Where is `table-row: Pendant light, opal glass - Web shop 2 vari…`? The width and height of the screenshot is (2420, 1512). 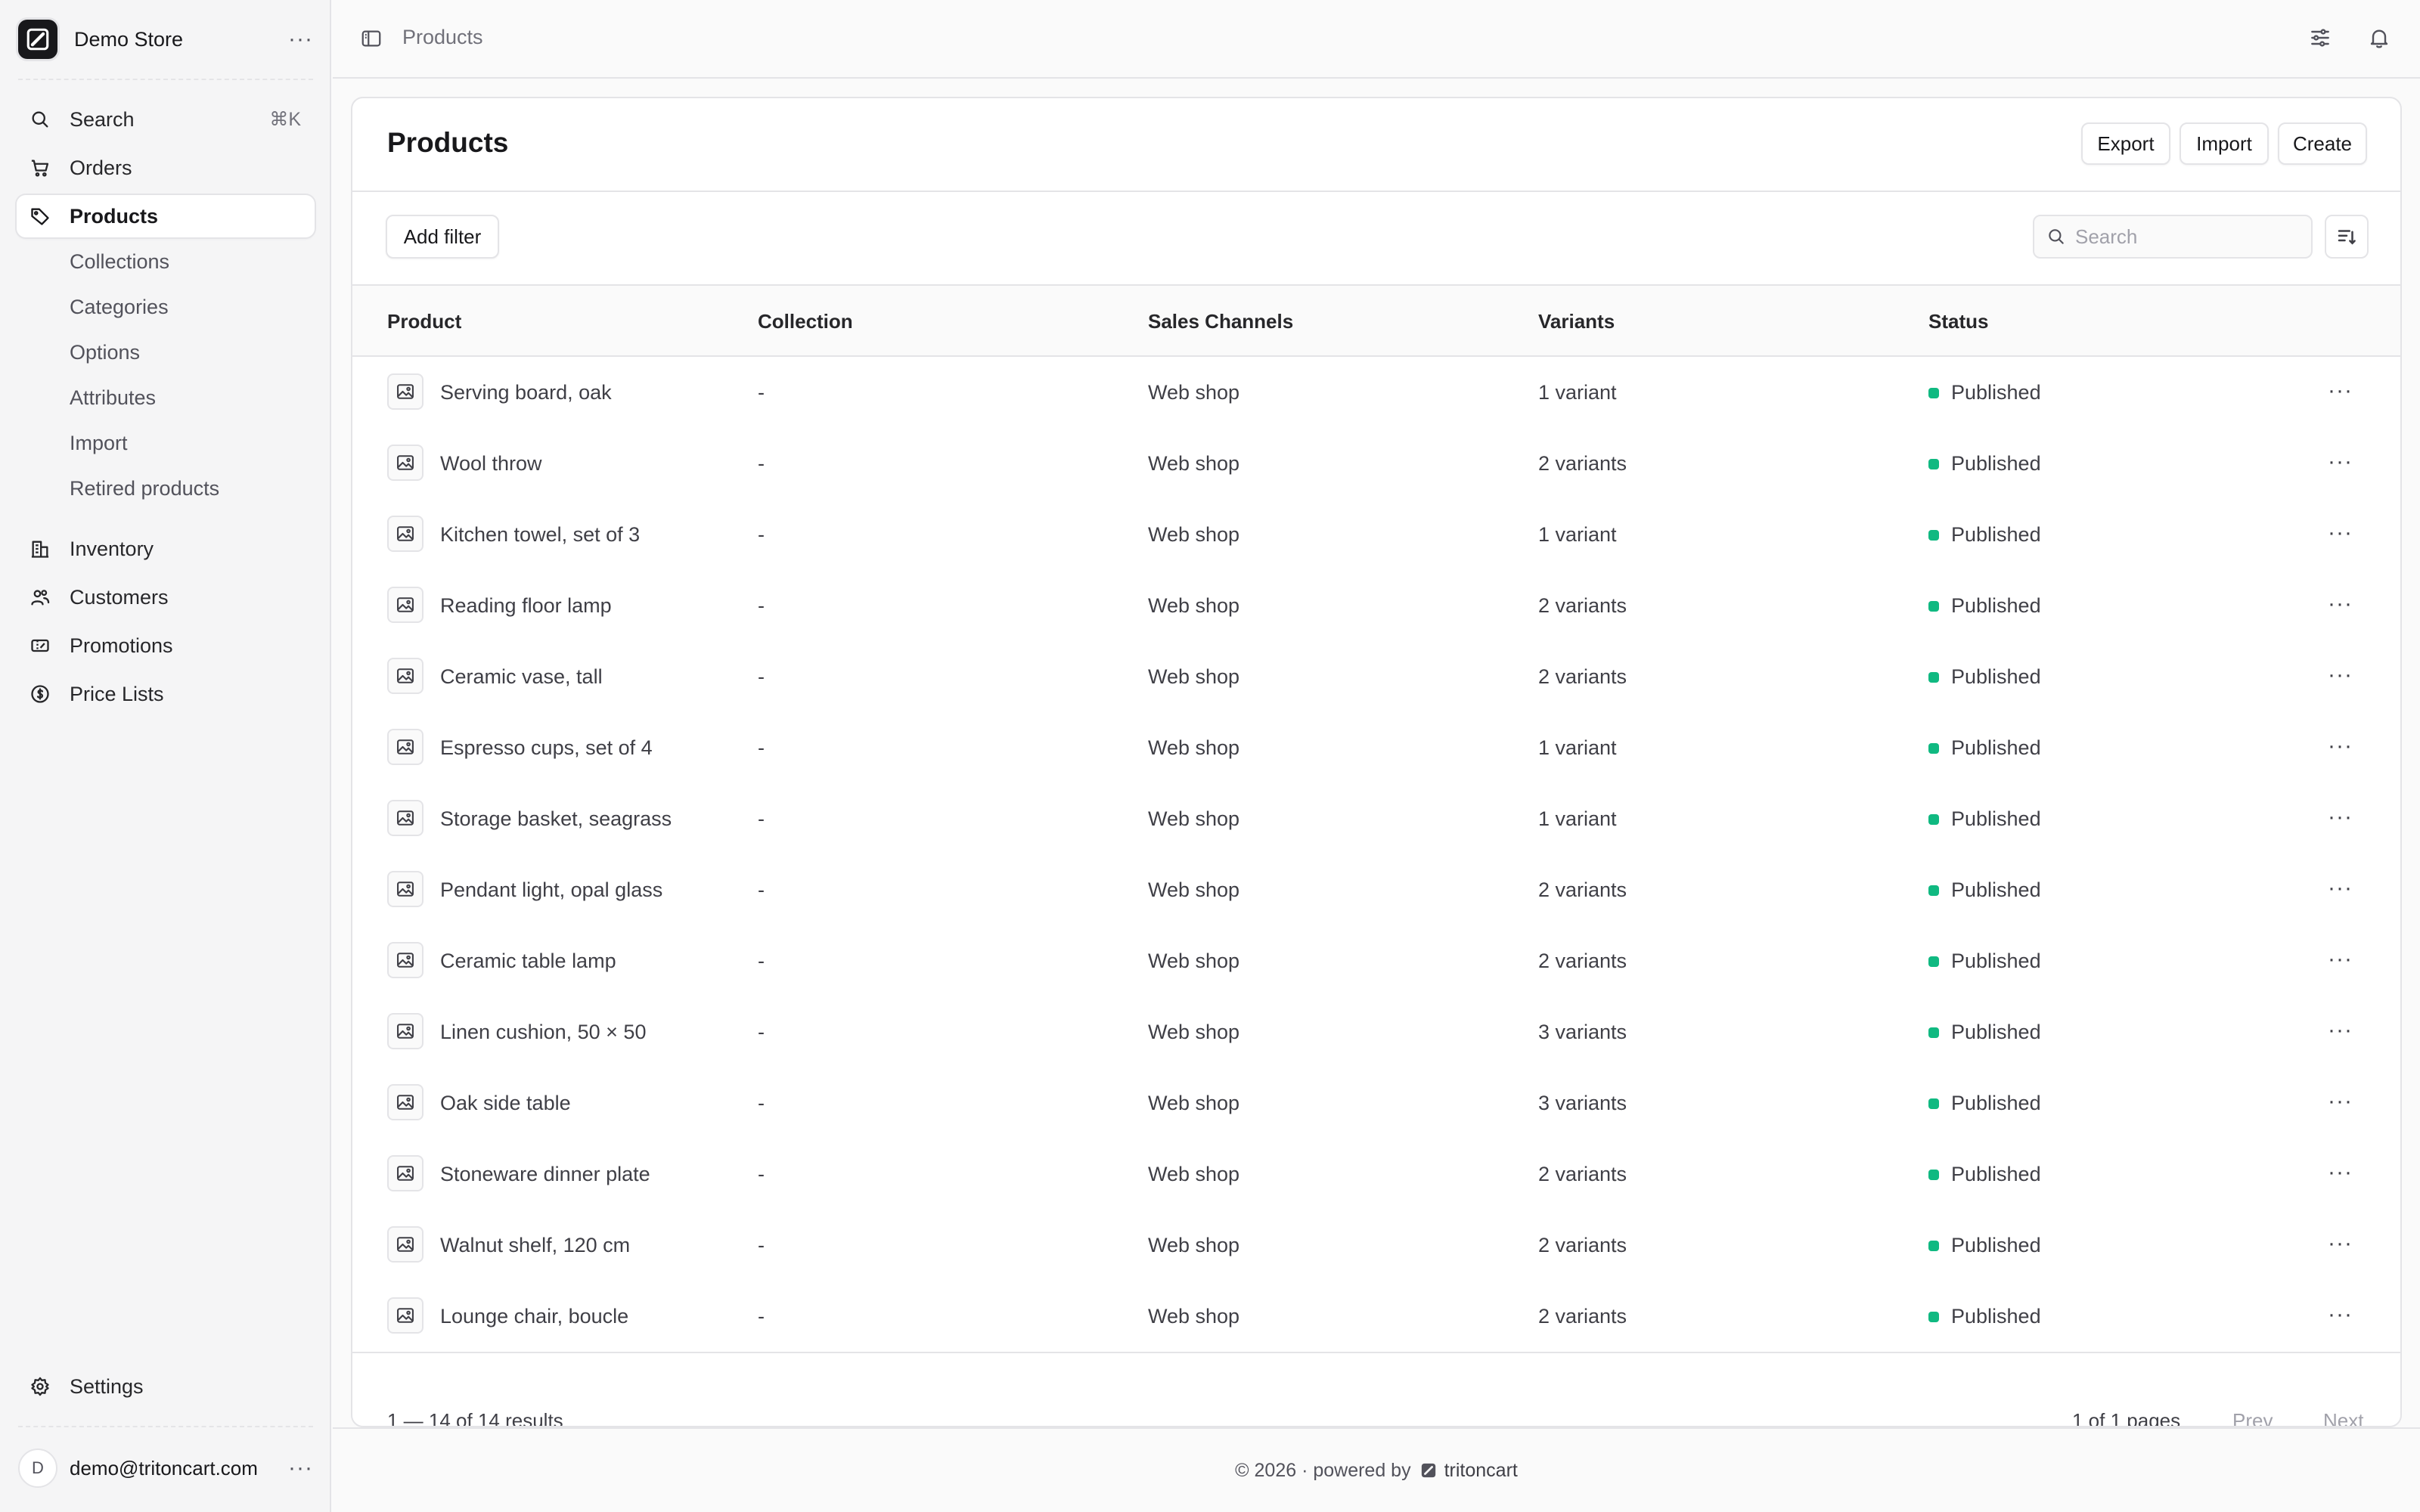 table-row: Pendant light, opal glass - Web shop 2 vari… is located at coordinates (1376, 890).